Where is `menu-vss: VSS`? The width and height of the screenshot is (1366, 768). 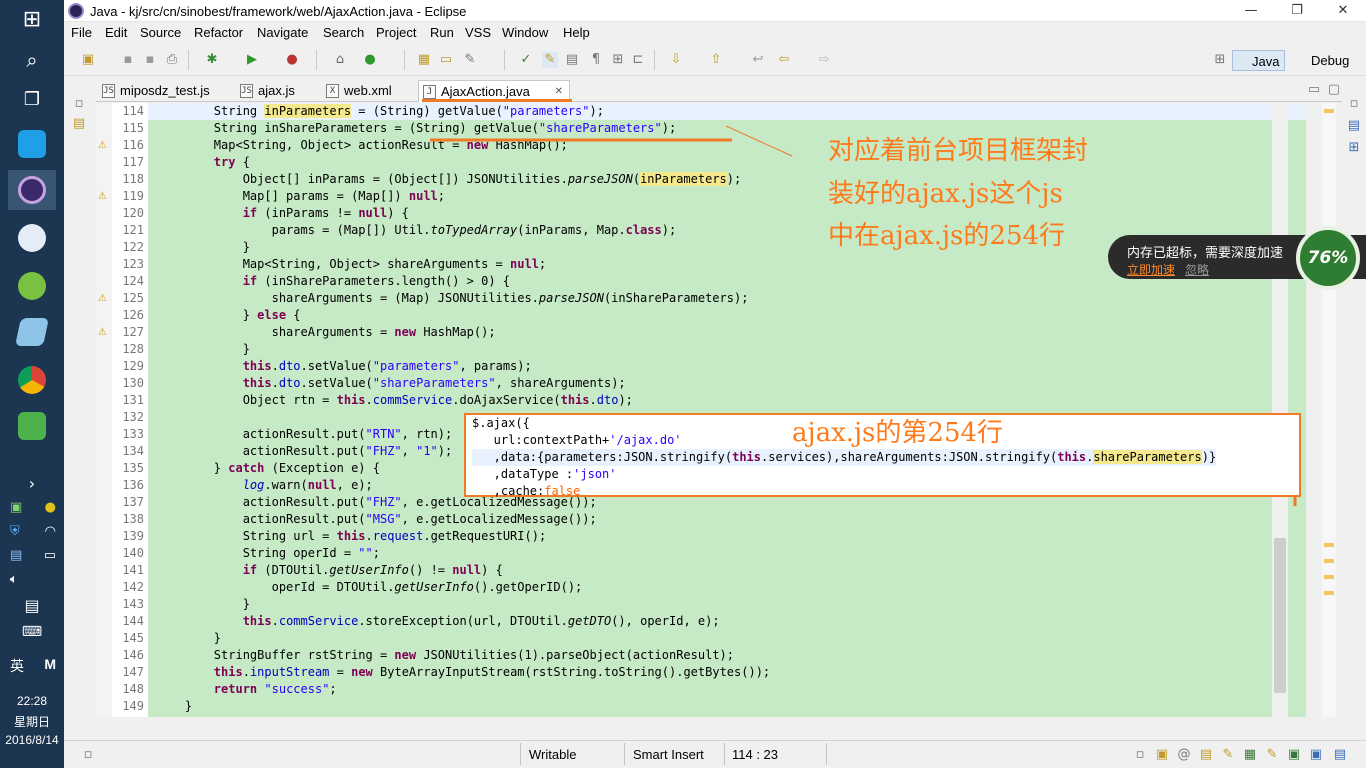 menu-vss: VSS is located at coordinates (478, 32).